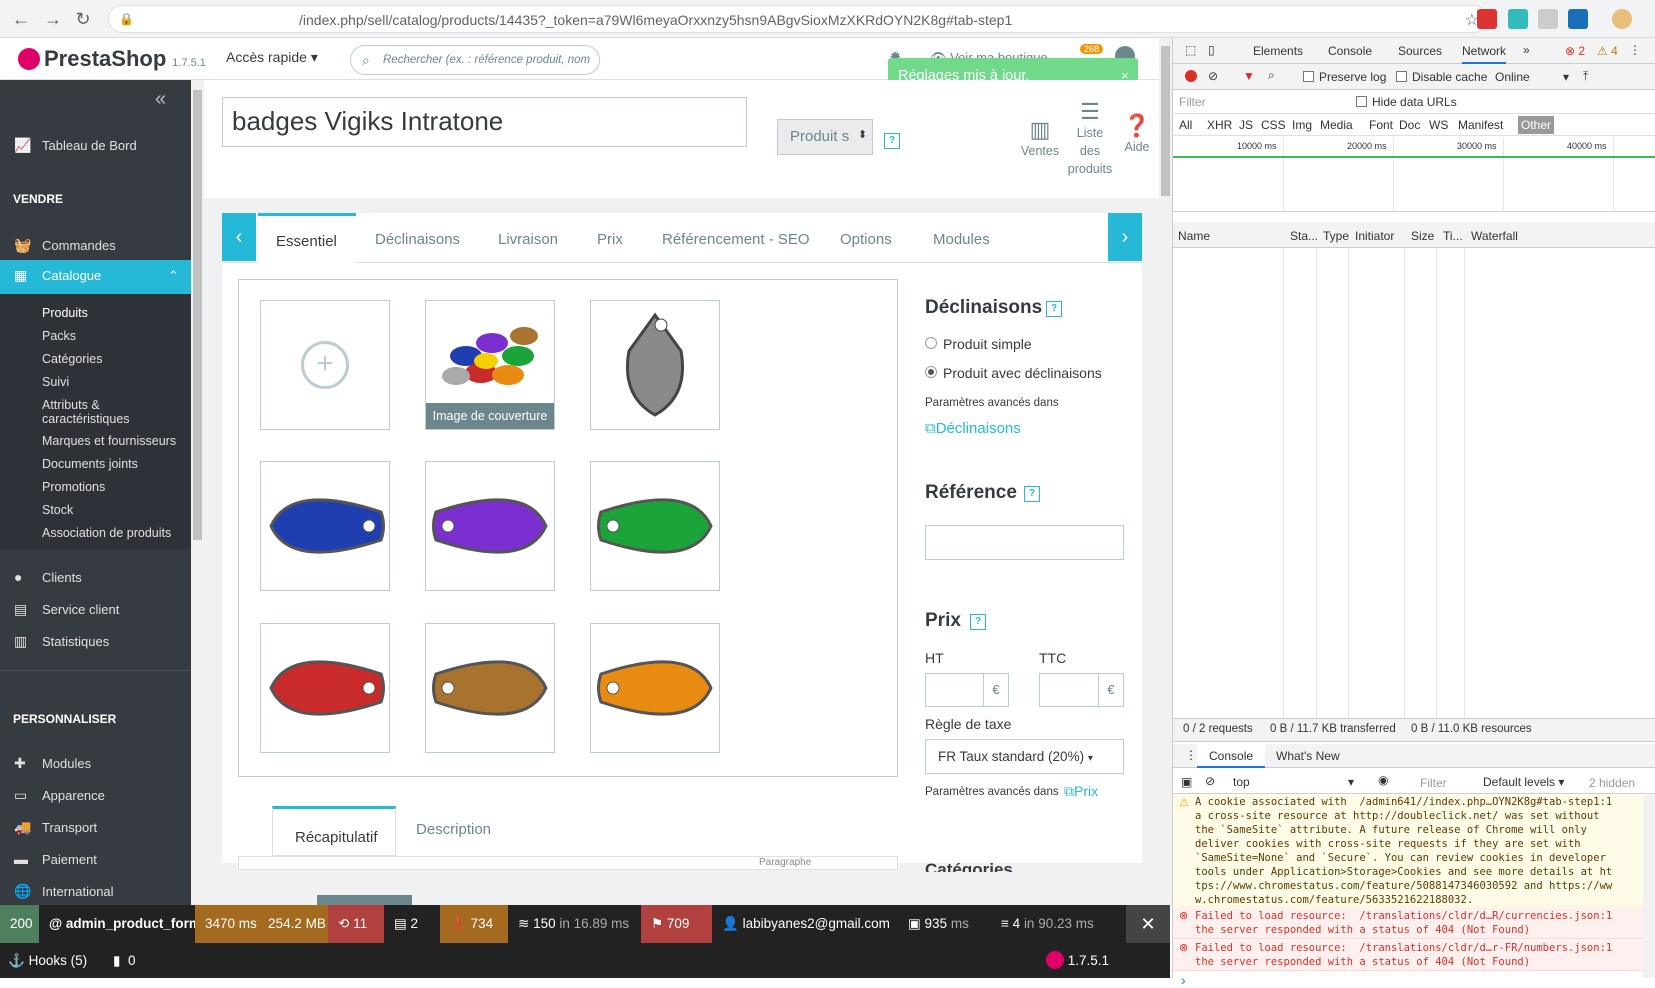  What do you see at coordinates (453, 829) in the screenshot?
I see `tab-description: Description` at bounding box center [453, 829].